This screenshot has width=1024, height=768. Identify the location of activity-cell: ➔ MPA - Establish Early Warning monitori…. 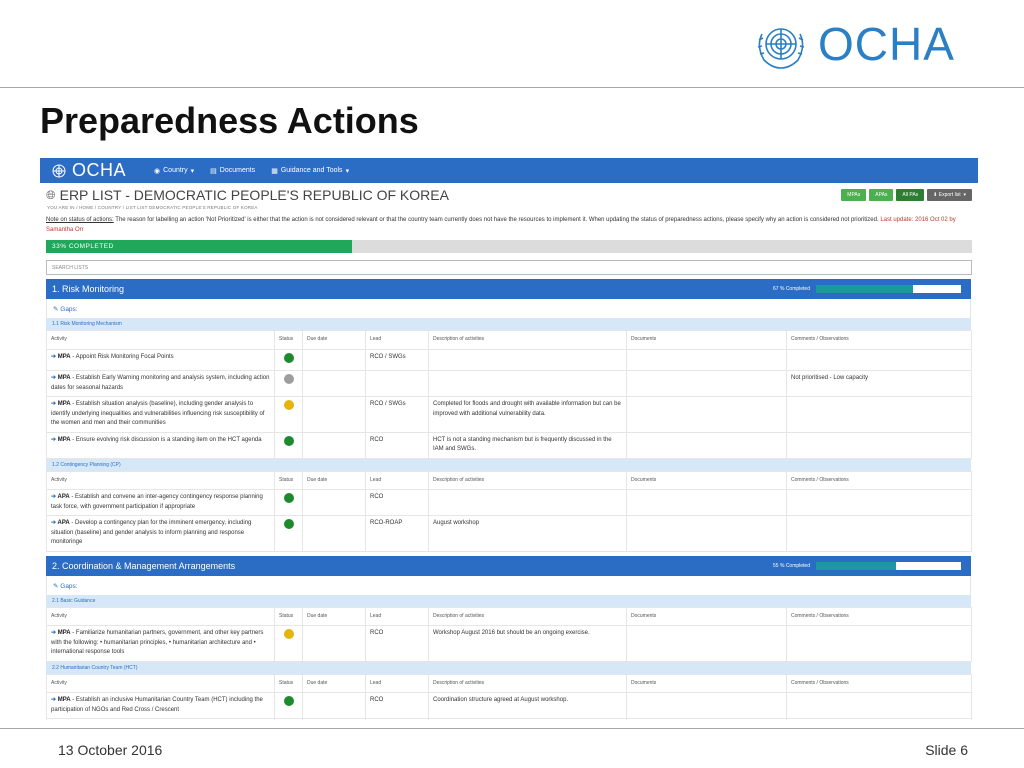
(160, 383).